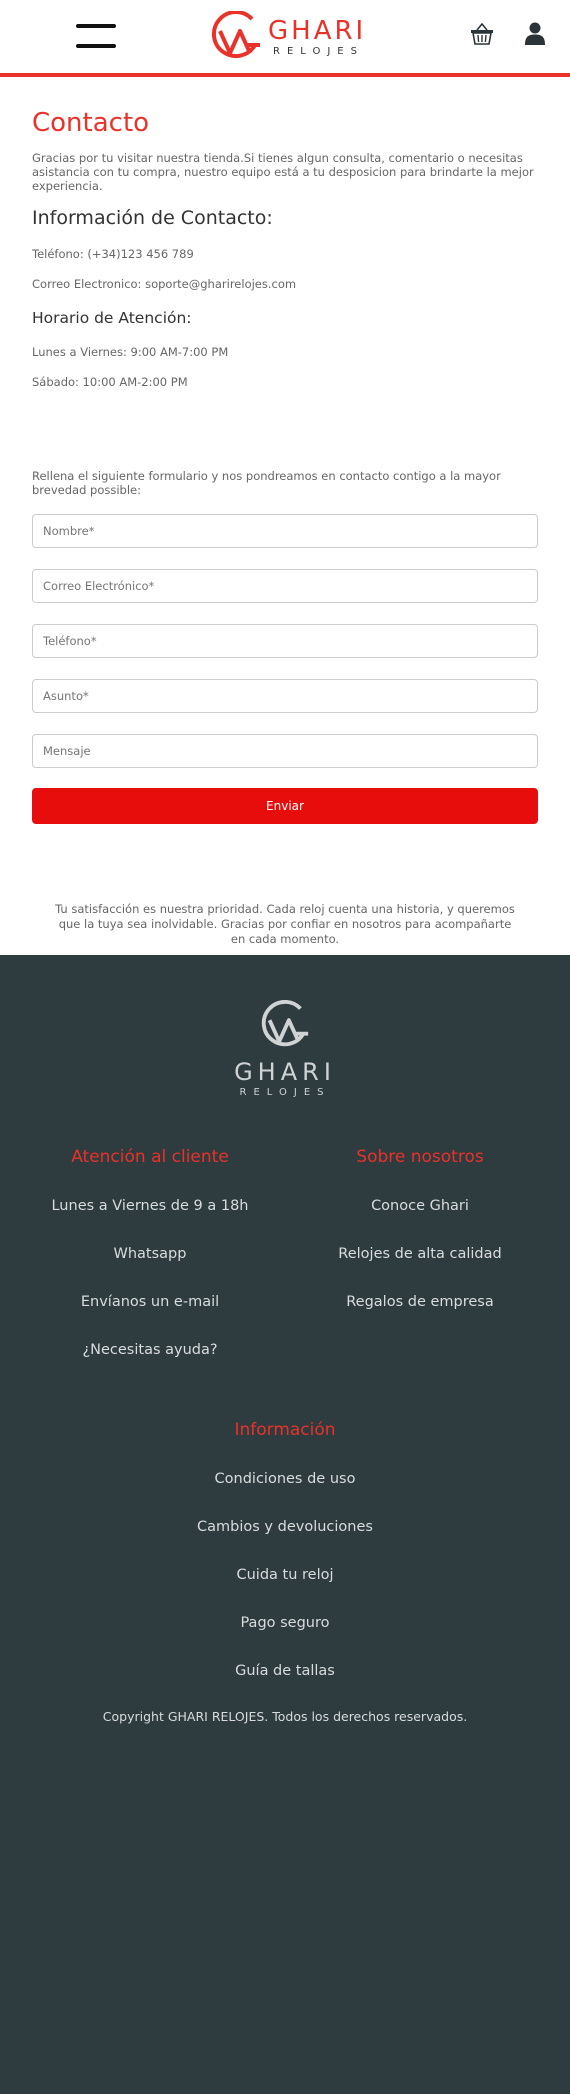  I want to click on about-heading: Sobre nosotros, so click(420, 1157).